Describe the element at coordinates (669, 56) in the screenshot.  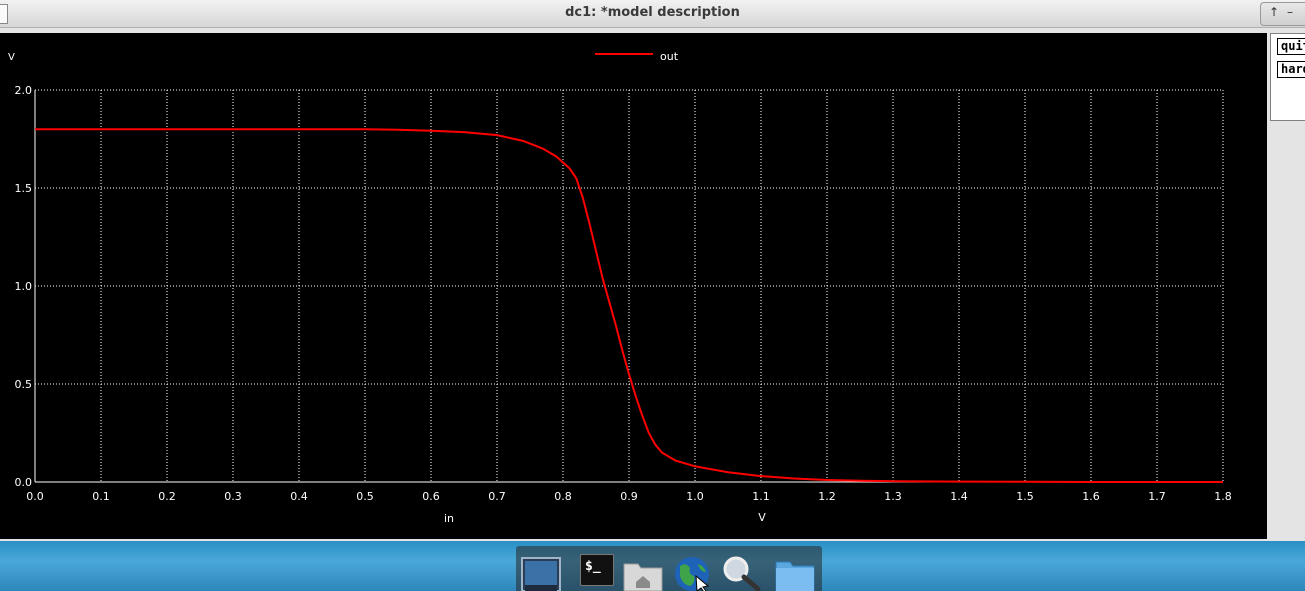
I see `legend-label: out` at that location.